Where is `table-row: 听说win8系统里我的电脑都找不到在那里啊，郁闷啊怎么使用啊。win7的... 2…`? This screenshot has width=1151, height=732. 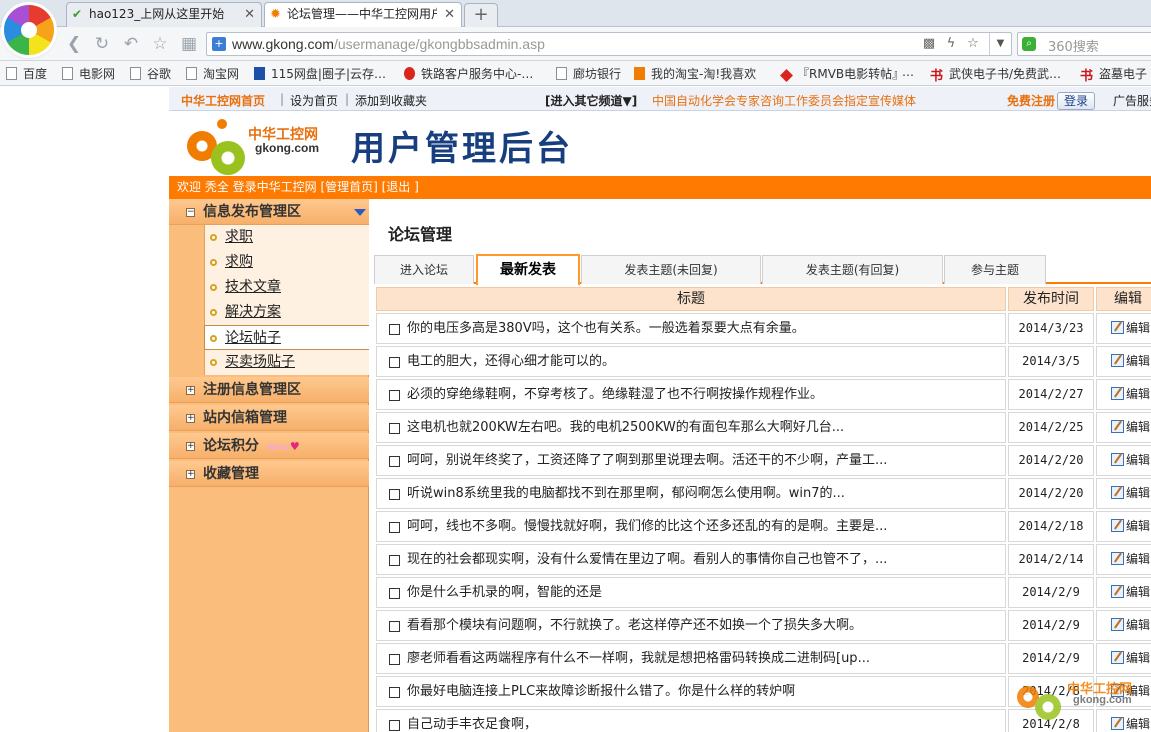
table-row: 听说win8系统里我的电脑都找不到在那里啊，郁闷啊怎么使用啊。win7的... 2… is located at coordinates (763, 494).